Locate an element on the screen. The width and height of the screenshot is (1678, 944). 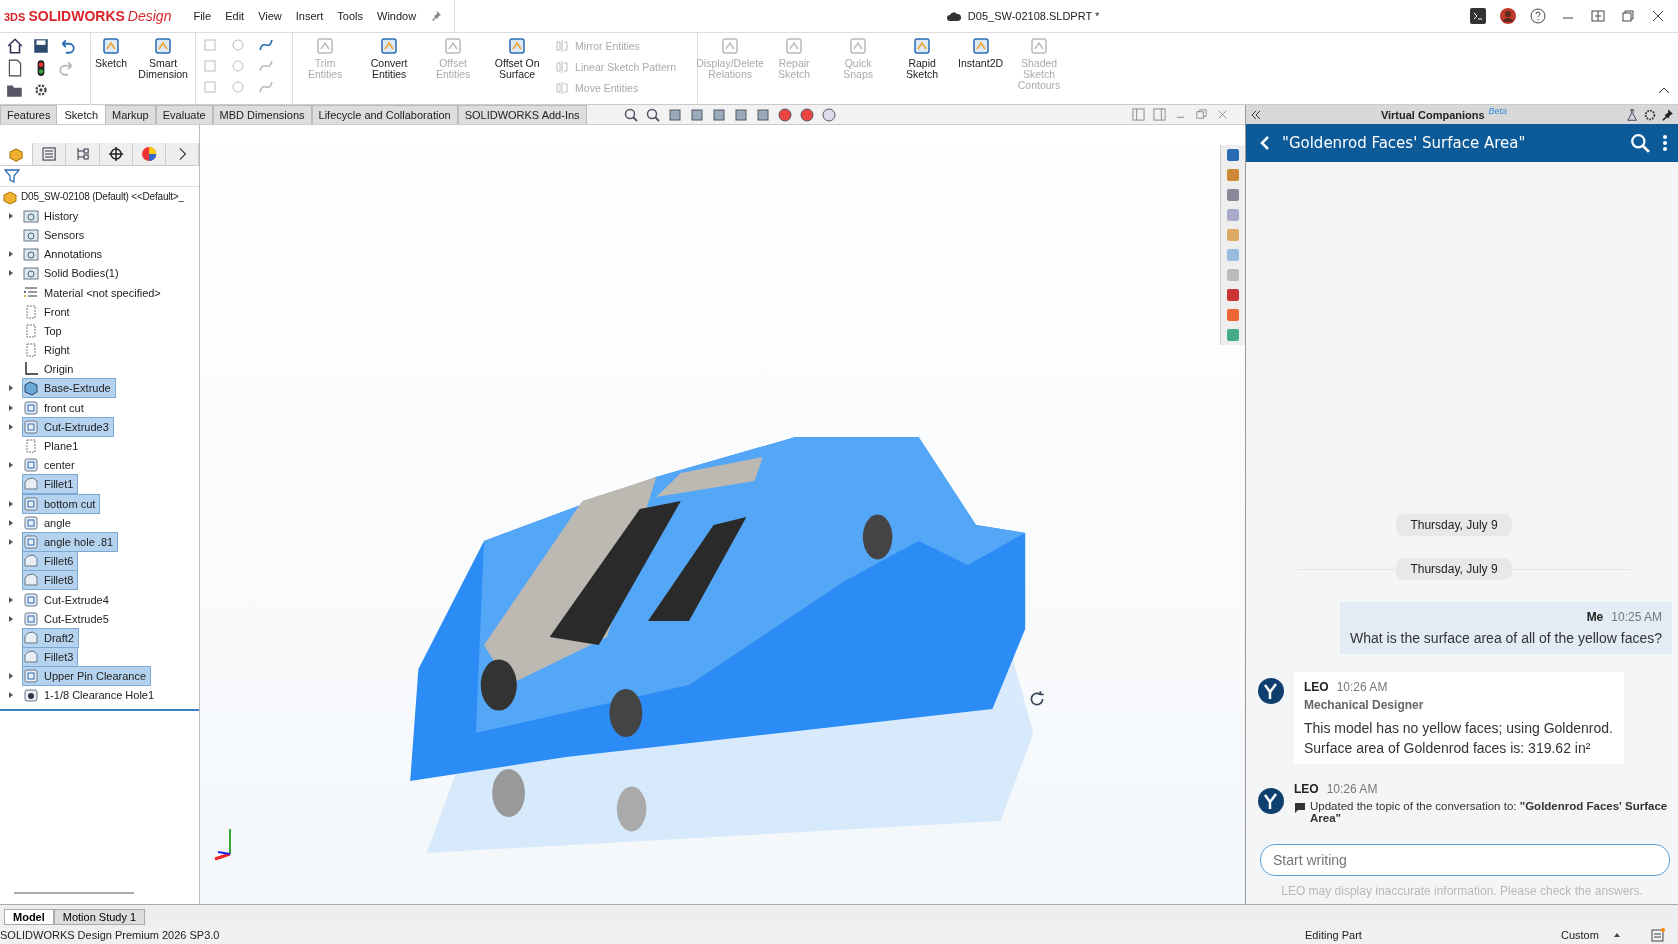
menu-item: Edit is located at coordinates (235, 16).